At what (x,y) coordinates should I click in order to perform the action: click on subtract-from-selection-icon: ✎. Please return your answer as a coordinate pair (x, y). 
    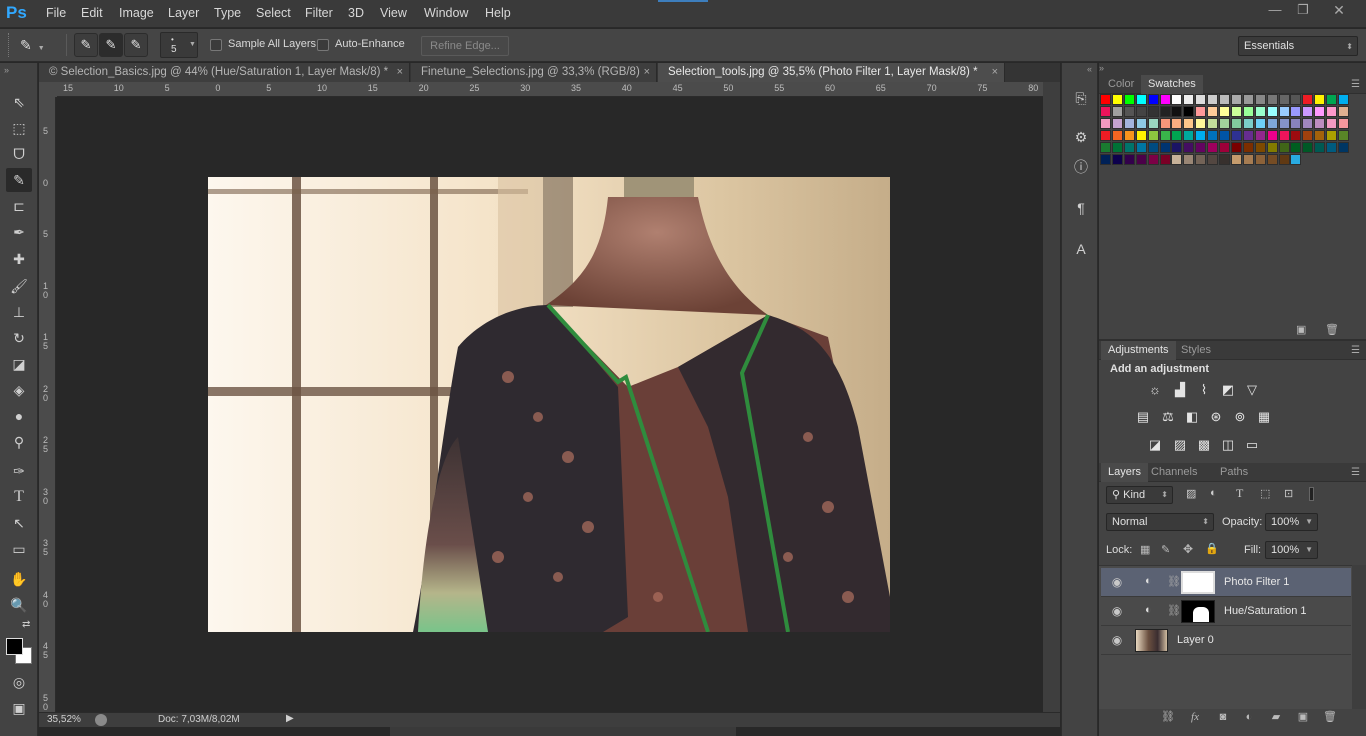
    Looking at the image, I should click on (136, 45).